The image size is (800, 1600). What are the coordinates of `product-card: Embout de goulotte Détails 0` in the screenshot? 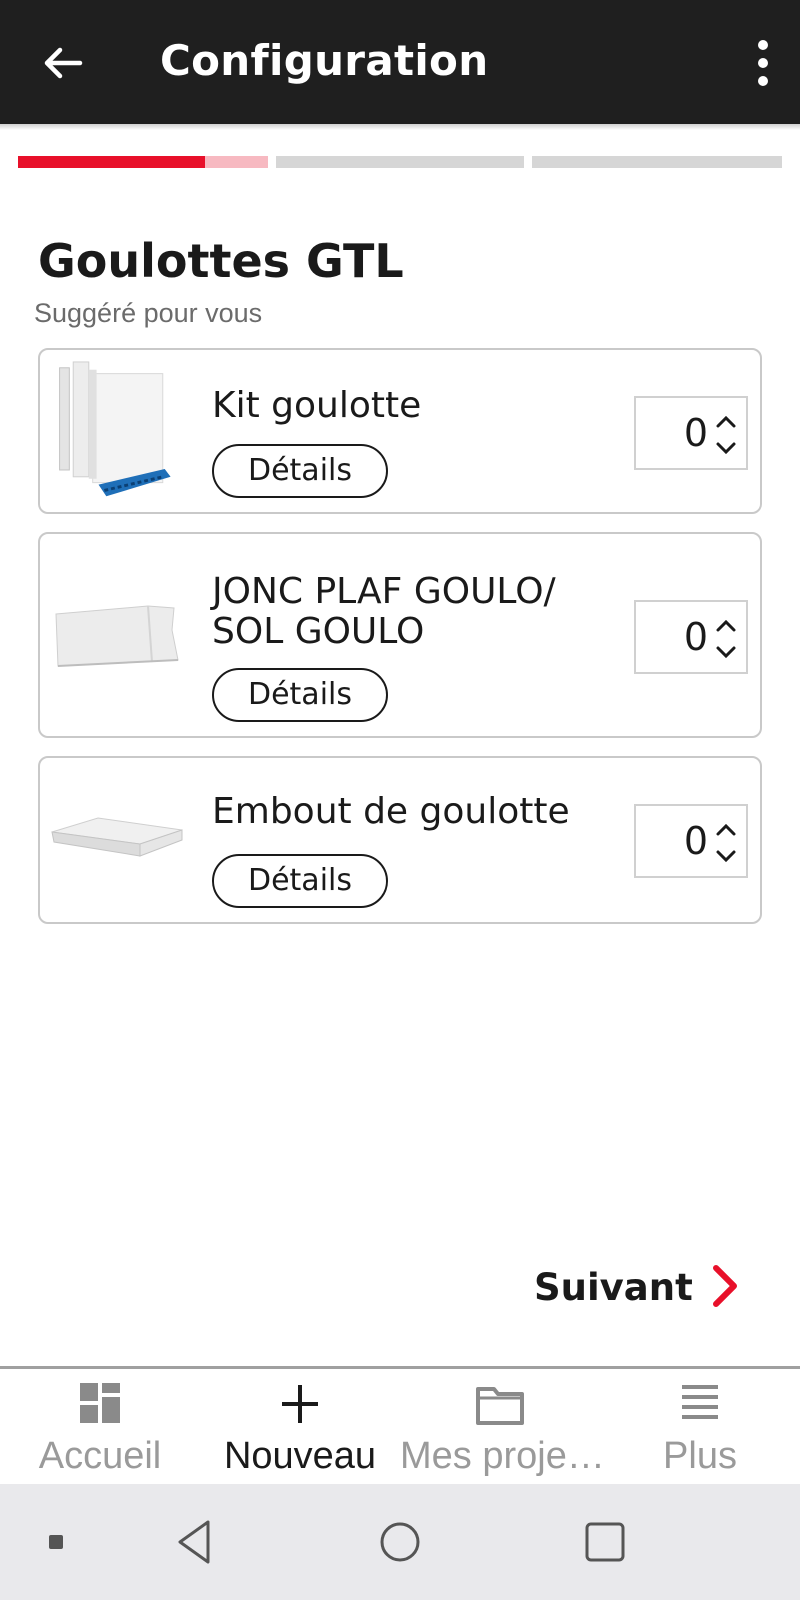 It's located at (400, 840).